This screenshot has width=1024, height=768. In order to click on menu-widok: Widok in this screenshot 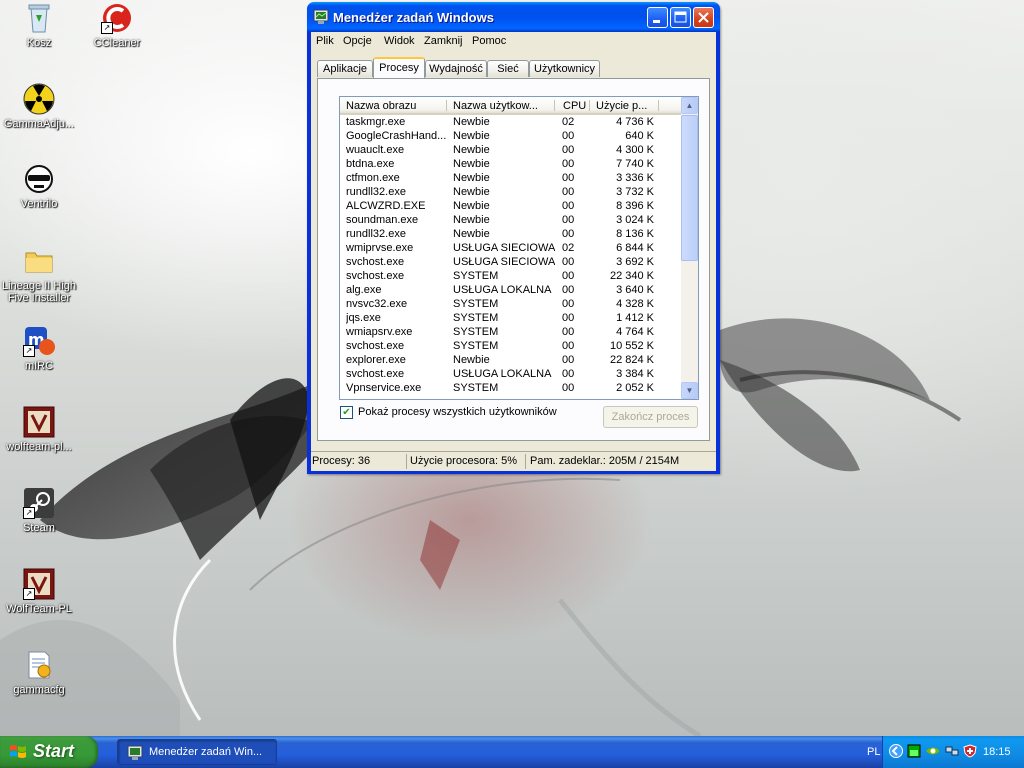, I will do `click(399, 41)`.